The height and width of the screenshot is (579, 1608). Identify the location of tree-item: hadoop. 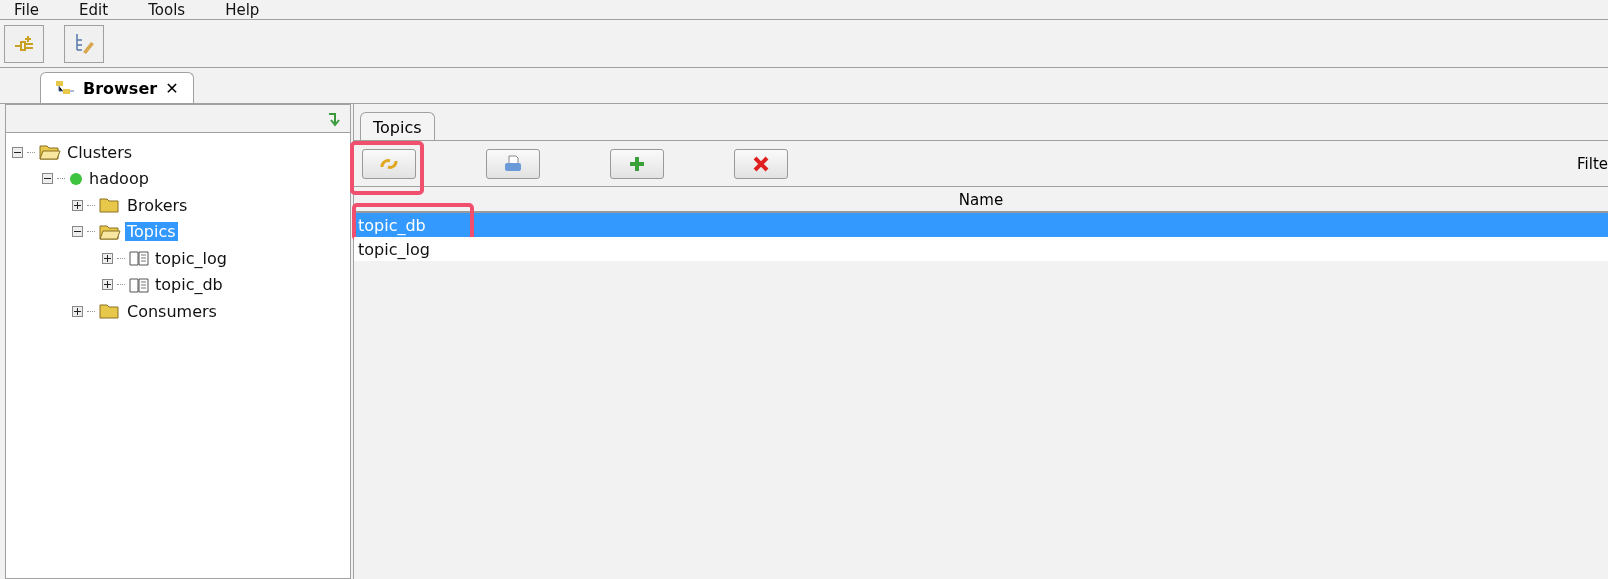
(119, 179).